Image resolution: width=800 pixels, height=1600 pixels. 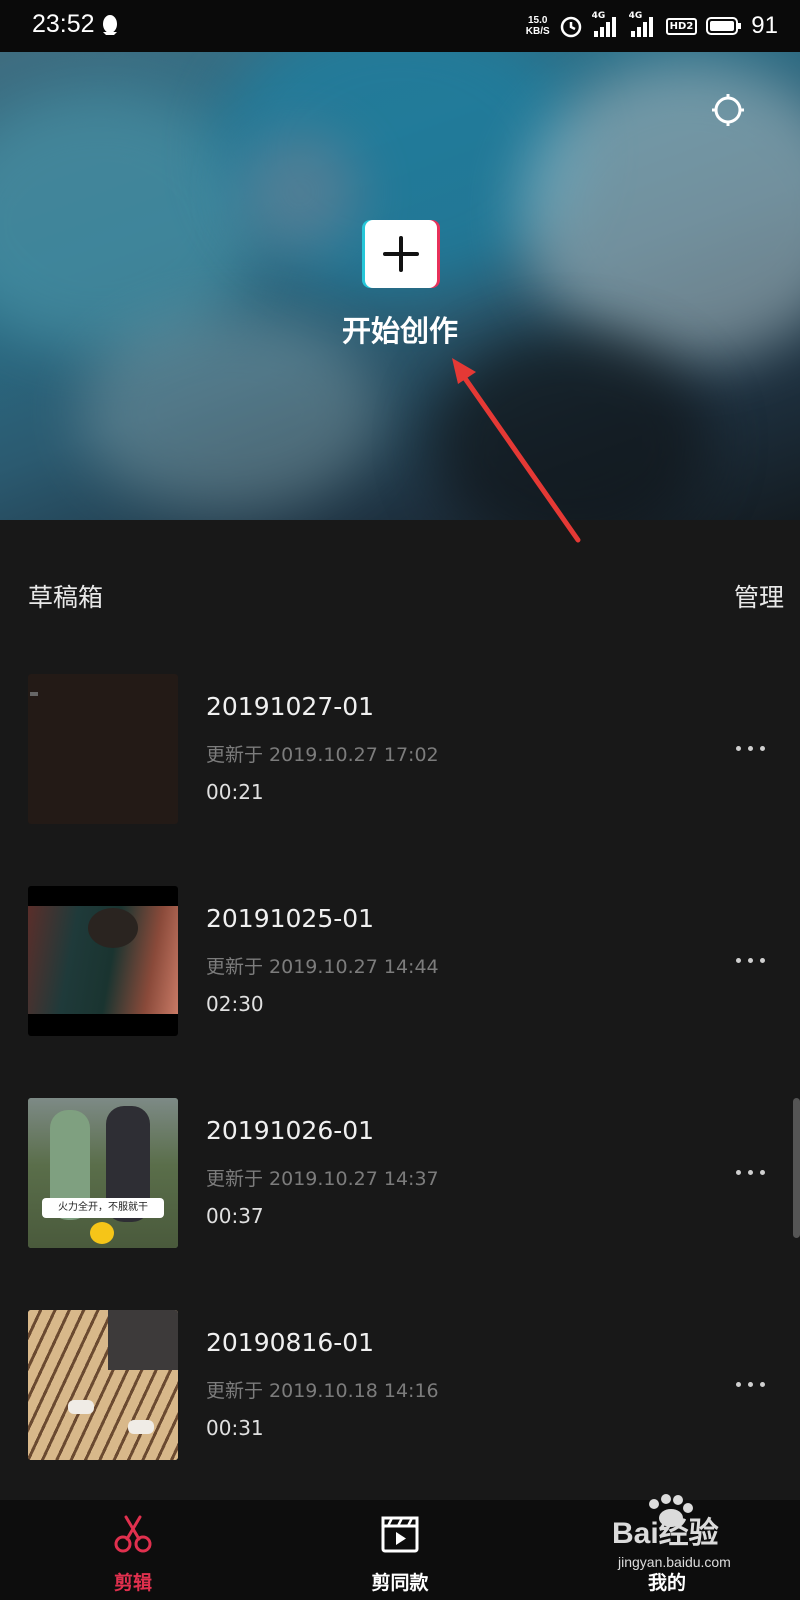 I want to click on hd-voice-icon: HD2, so click(x=681, y=26).